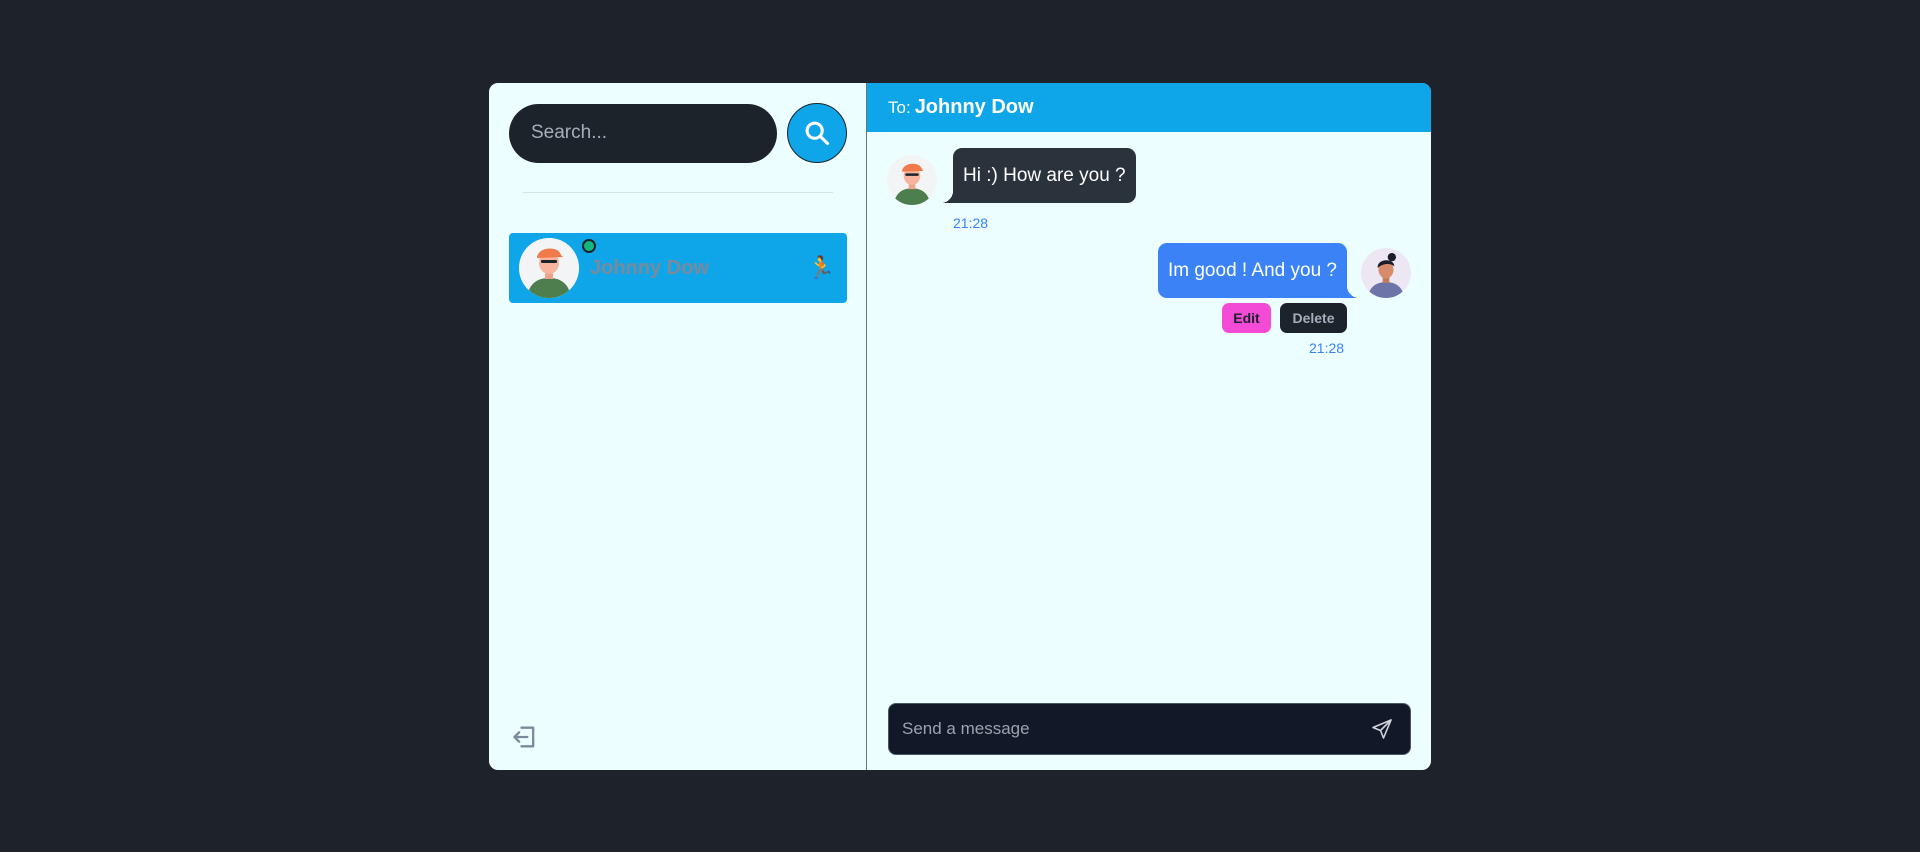  What do you see at coordinates (649, 267) in the screenshot?
I see `contact-name: Johnny Dow` at bounding box center [649, 267].